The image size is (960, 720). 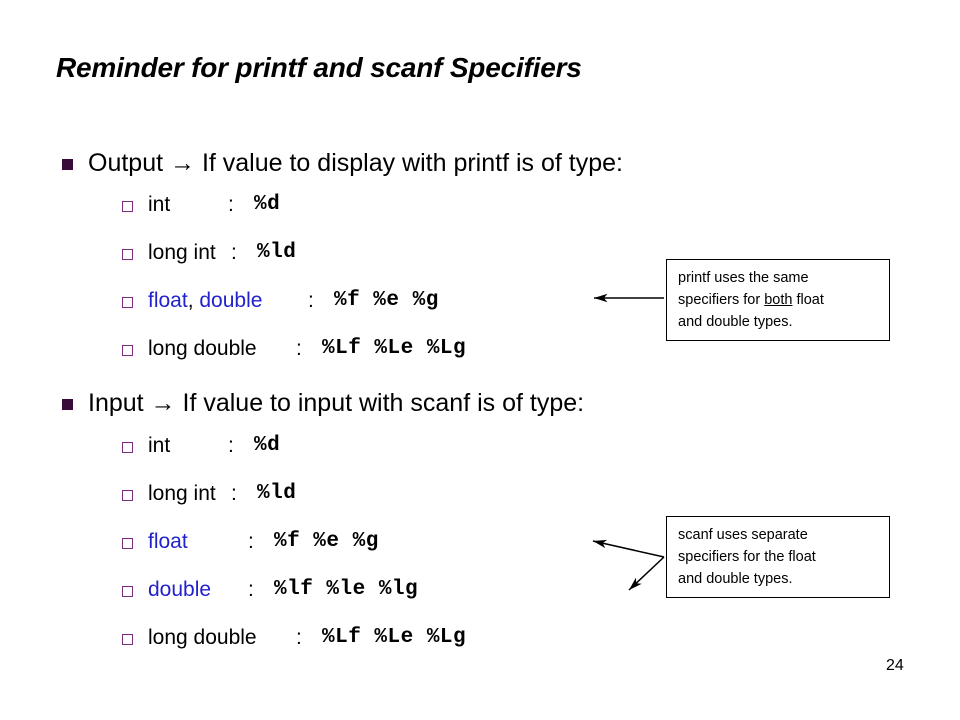 I want to click on list-item: double : %lf %le %lg, so click(x=270, y=590).